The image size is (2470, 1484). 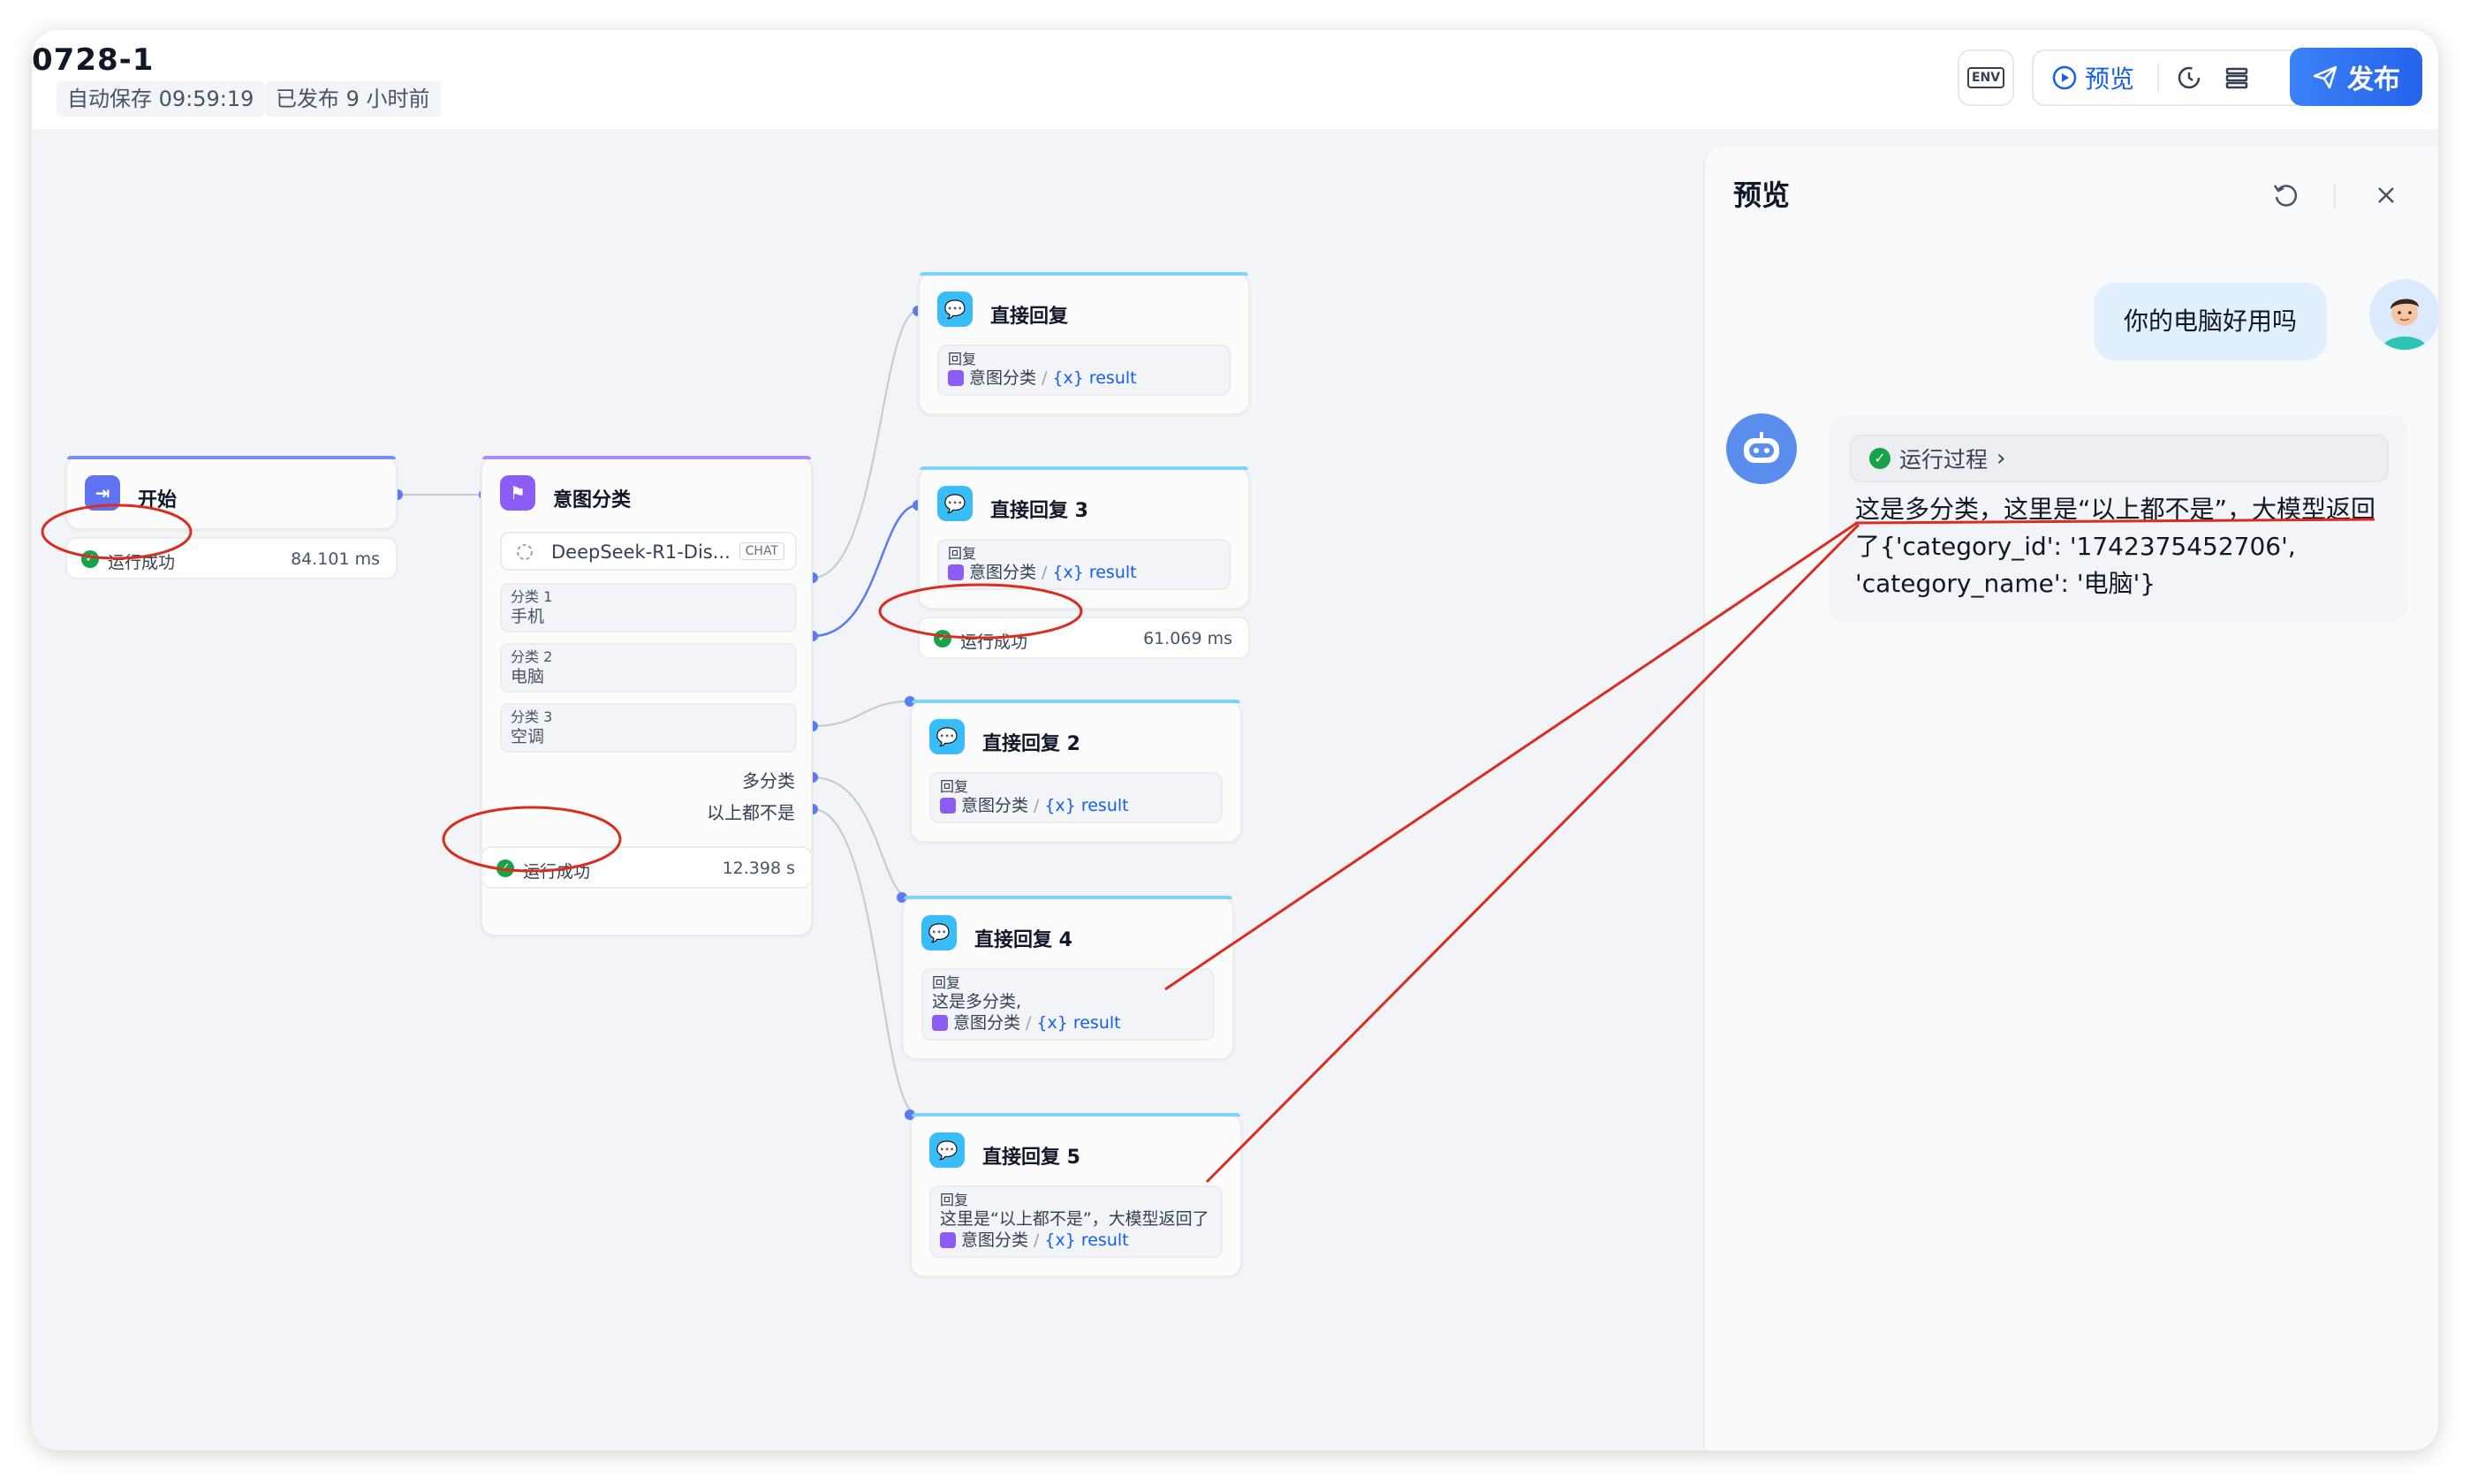 What do you see at coordinates (103, 493) in the screenshot?
I see `start-icon: ⇥` at bounding box center [103, 493].